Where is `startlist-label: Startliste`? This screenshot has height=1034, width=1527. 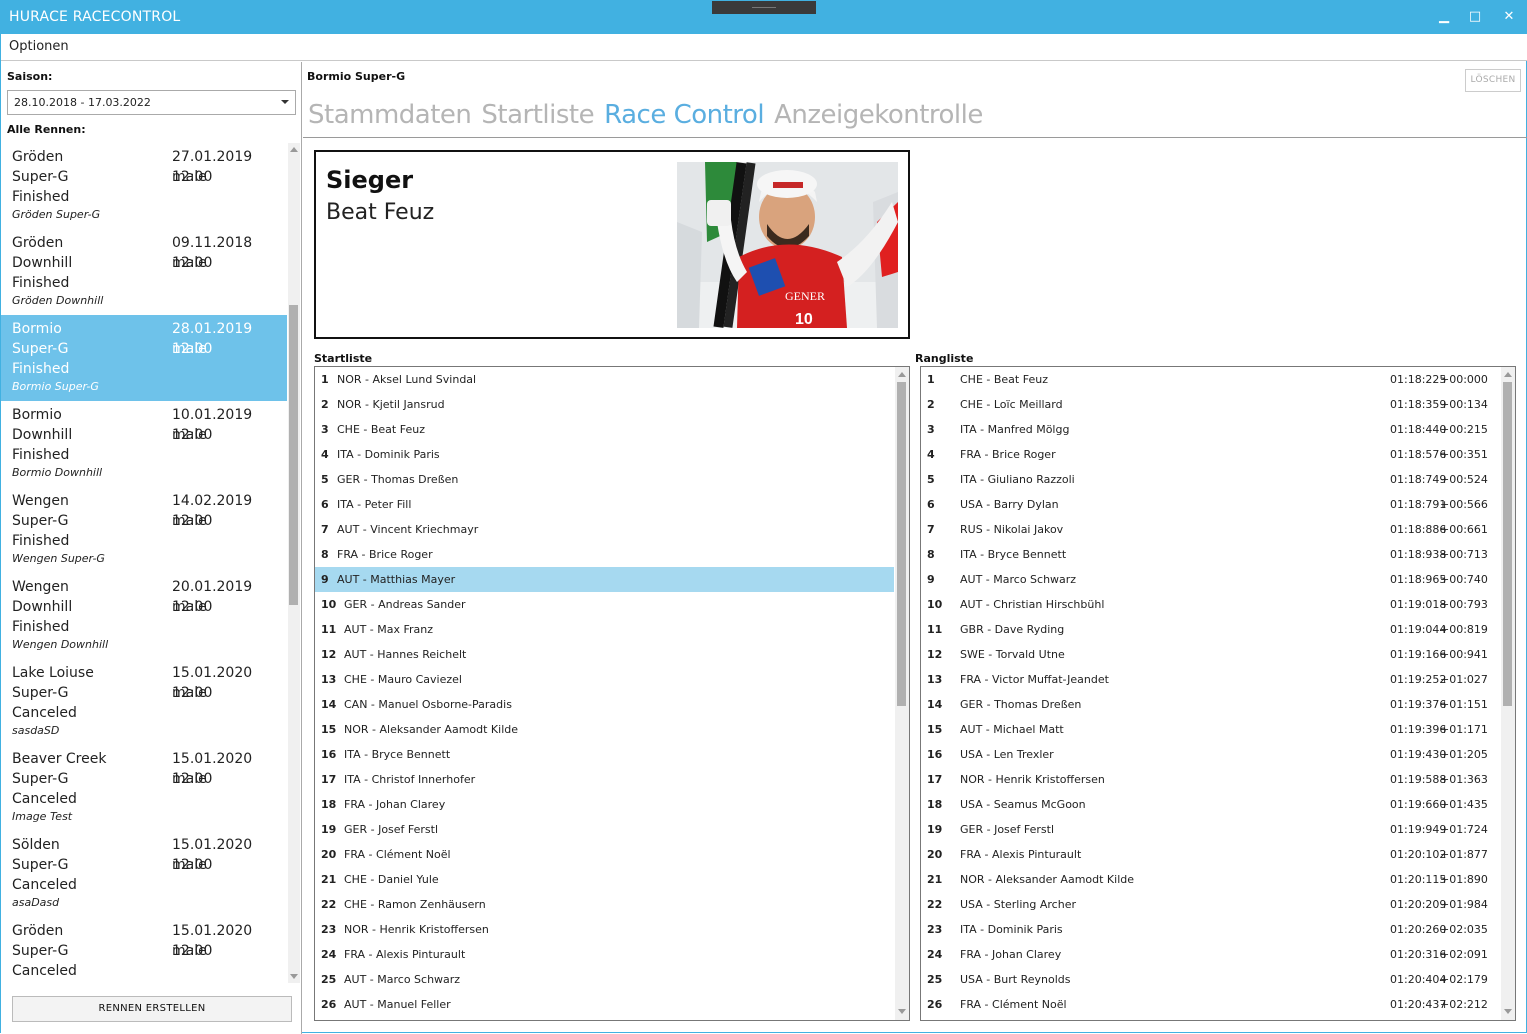
startlist-label: Startliste is located at coordinates (343, 358).